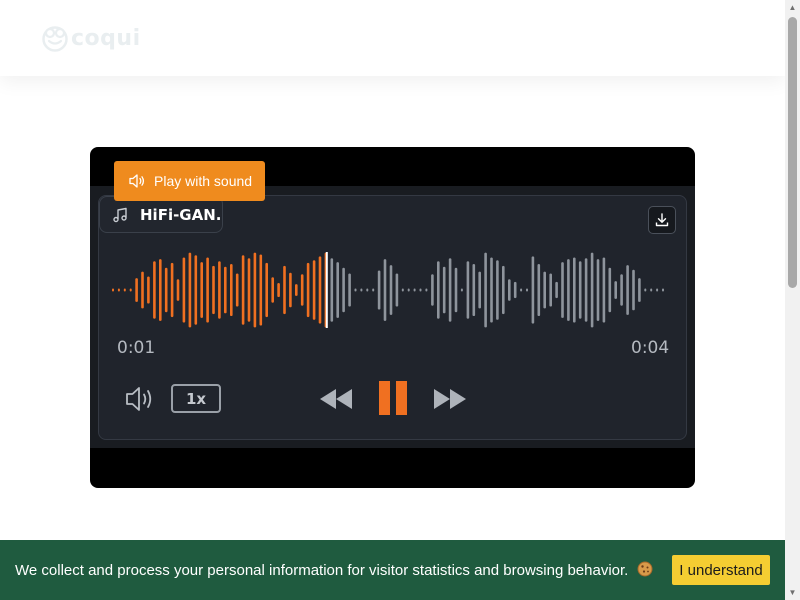 This screenshot has width=800, height=600. I want to click on fast-forward-button, so click(450, 399).